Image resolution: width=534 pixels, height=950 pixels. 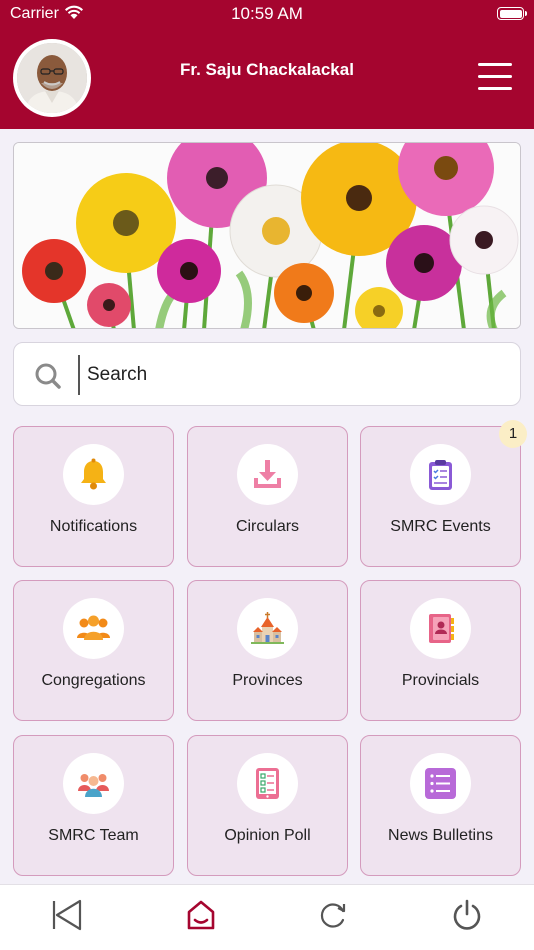 I want to click on team-icon, so click(x=93, y=785).